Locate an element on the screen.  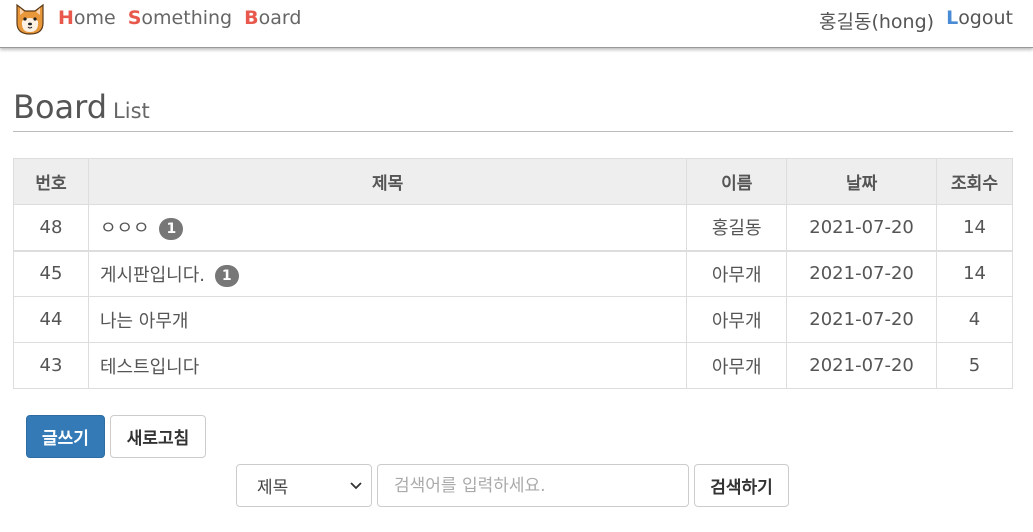
table-row: 44 나는 아무개 아무개 2021-07-20 4 is located at coordinates (513, 319).